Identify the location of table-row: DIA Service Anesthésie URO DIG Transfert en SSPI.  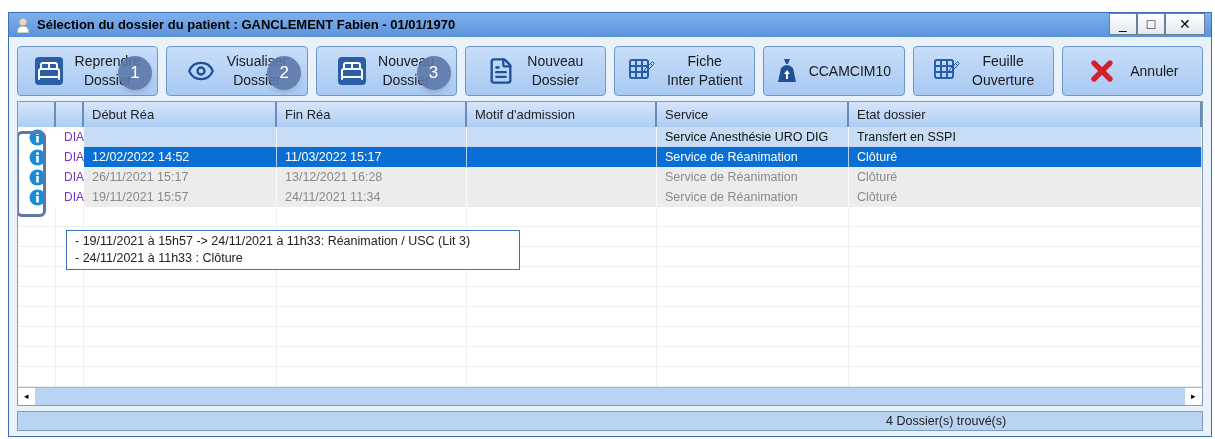
(610, 137).